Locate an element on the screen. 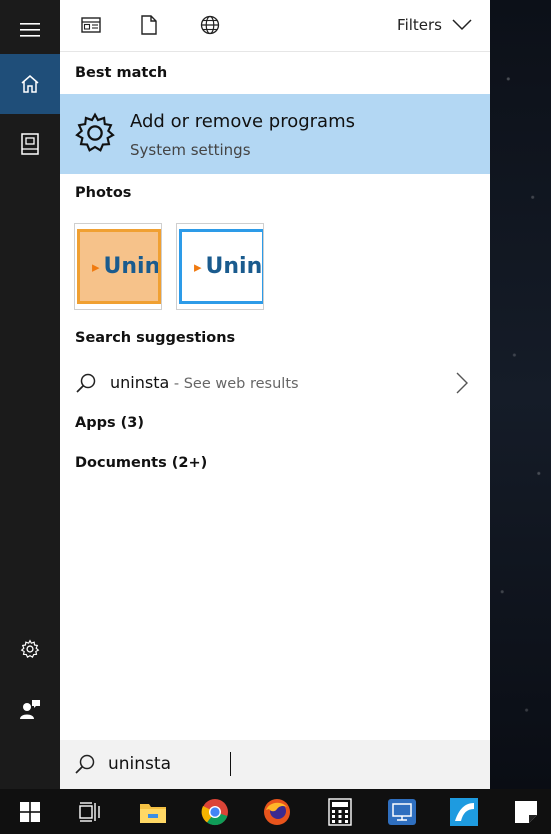 Image resolution: width=551 pixels, height=834 pixels. notebook-button is located at coordinates (30, 144).